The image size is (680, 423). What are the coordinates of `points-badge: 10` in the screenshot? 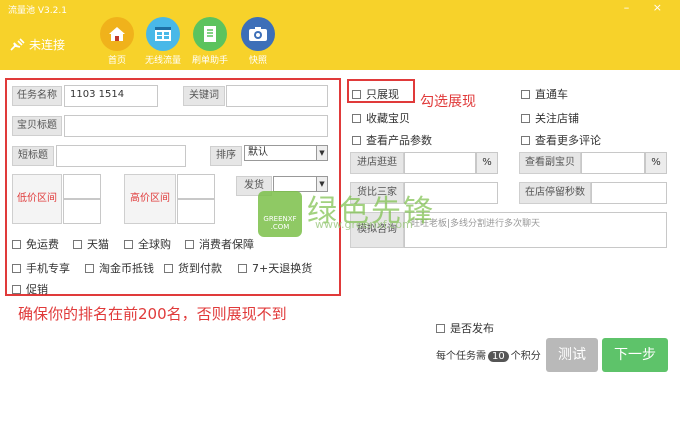 It's located at (498, 356).